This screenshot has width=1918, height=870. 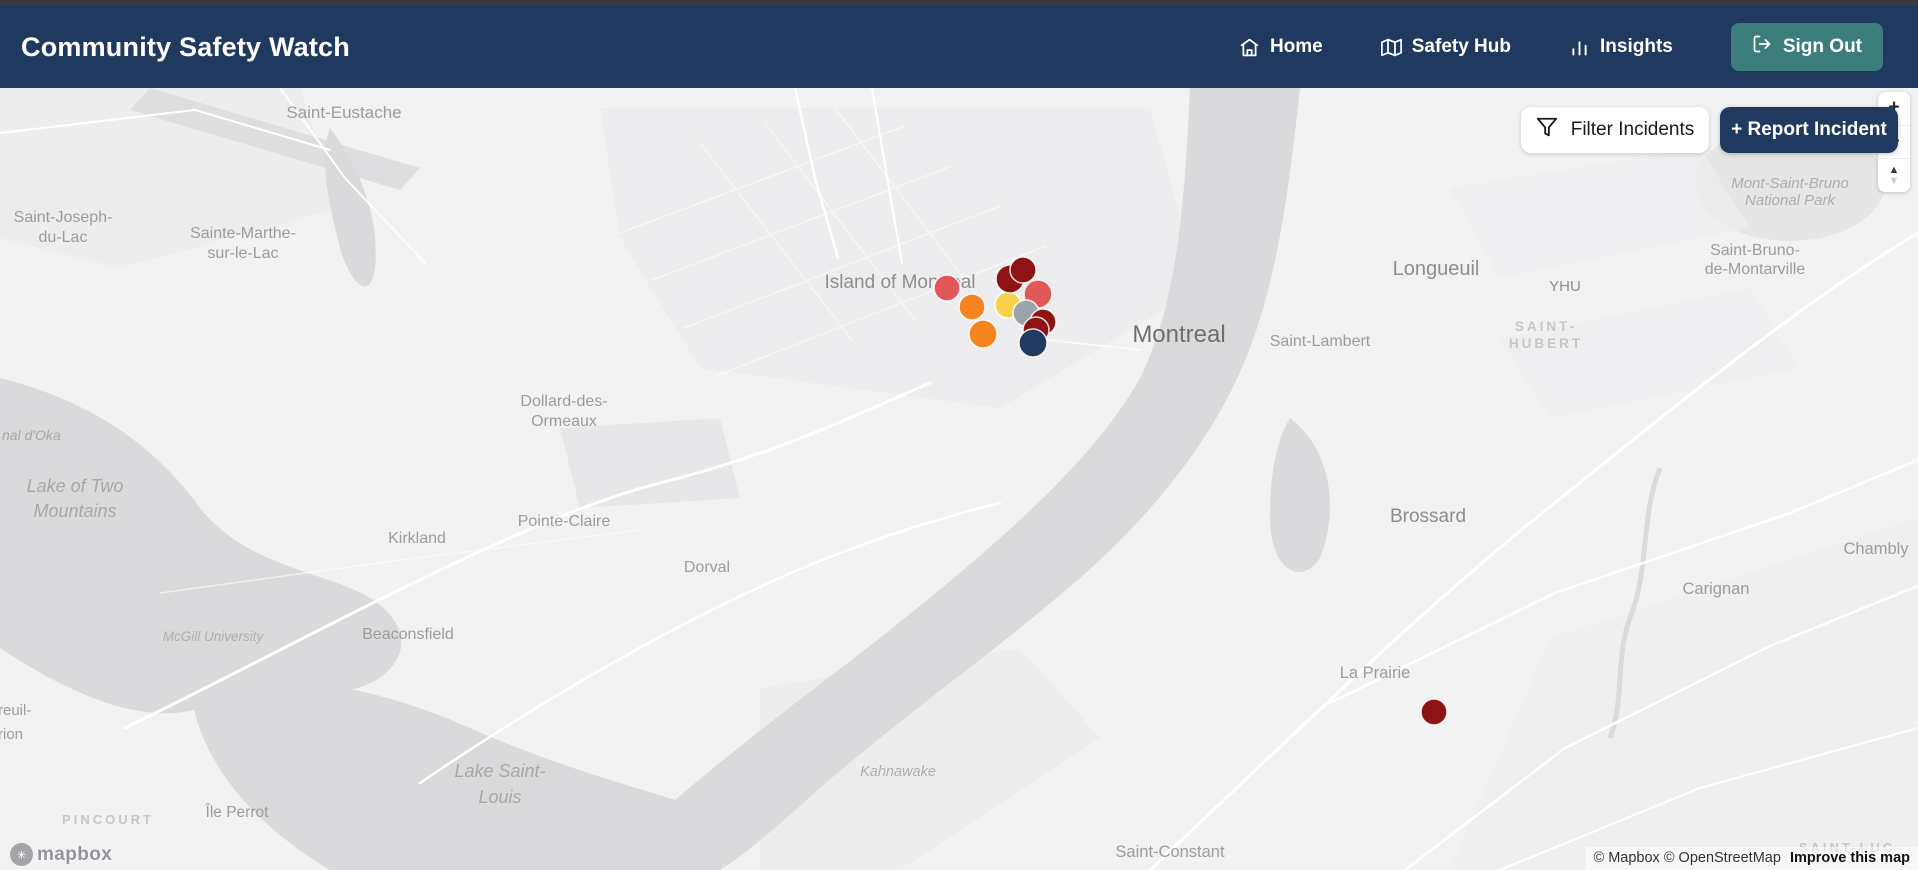 I want to click on nav-item-insights: Insights, so click(x=1621, y=47).